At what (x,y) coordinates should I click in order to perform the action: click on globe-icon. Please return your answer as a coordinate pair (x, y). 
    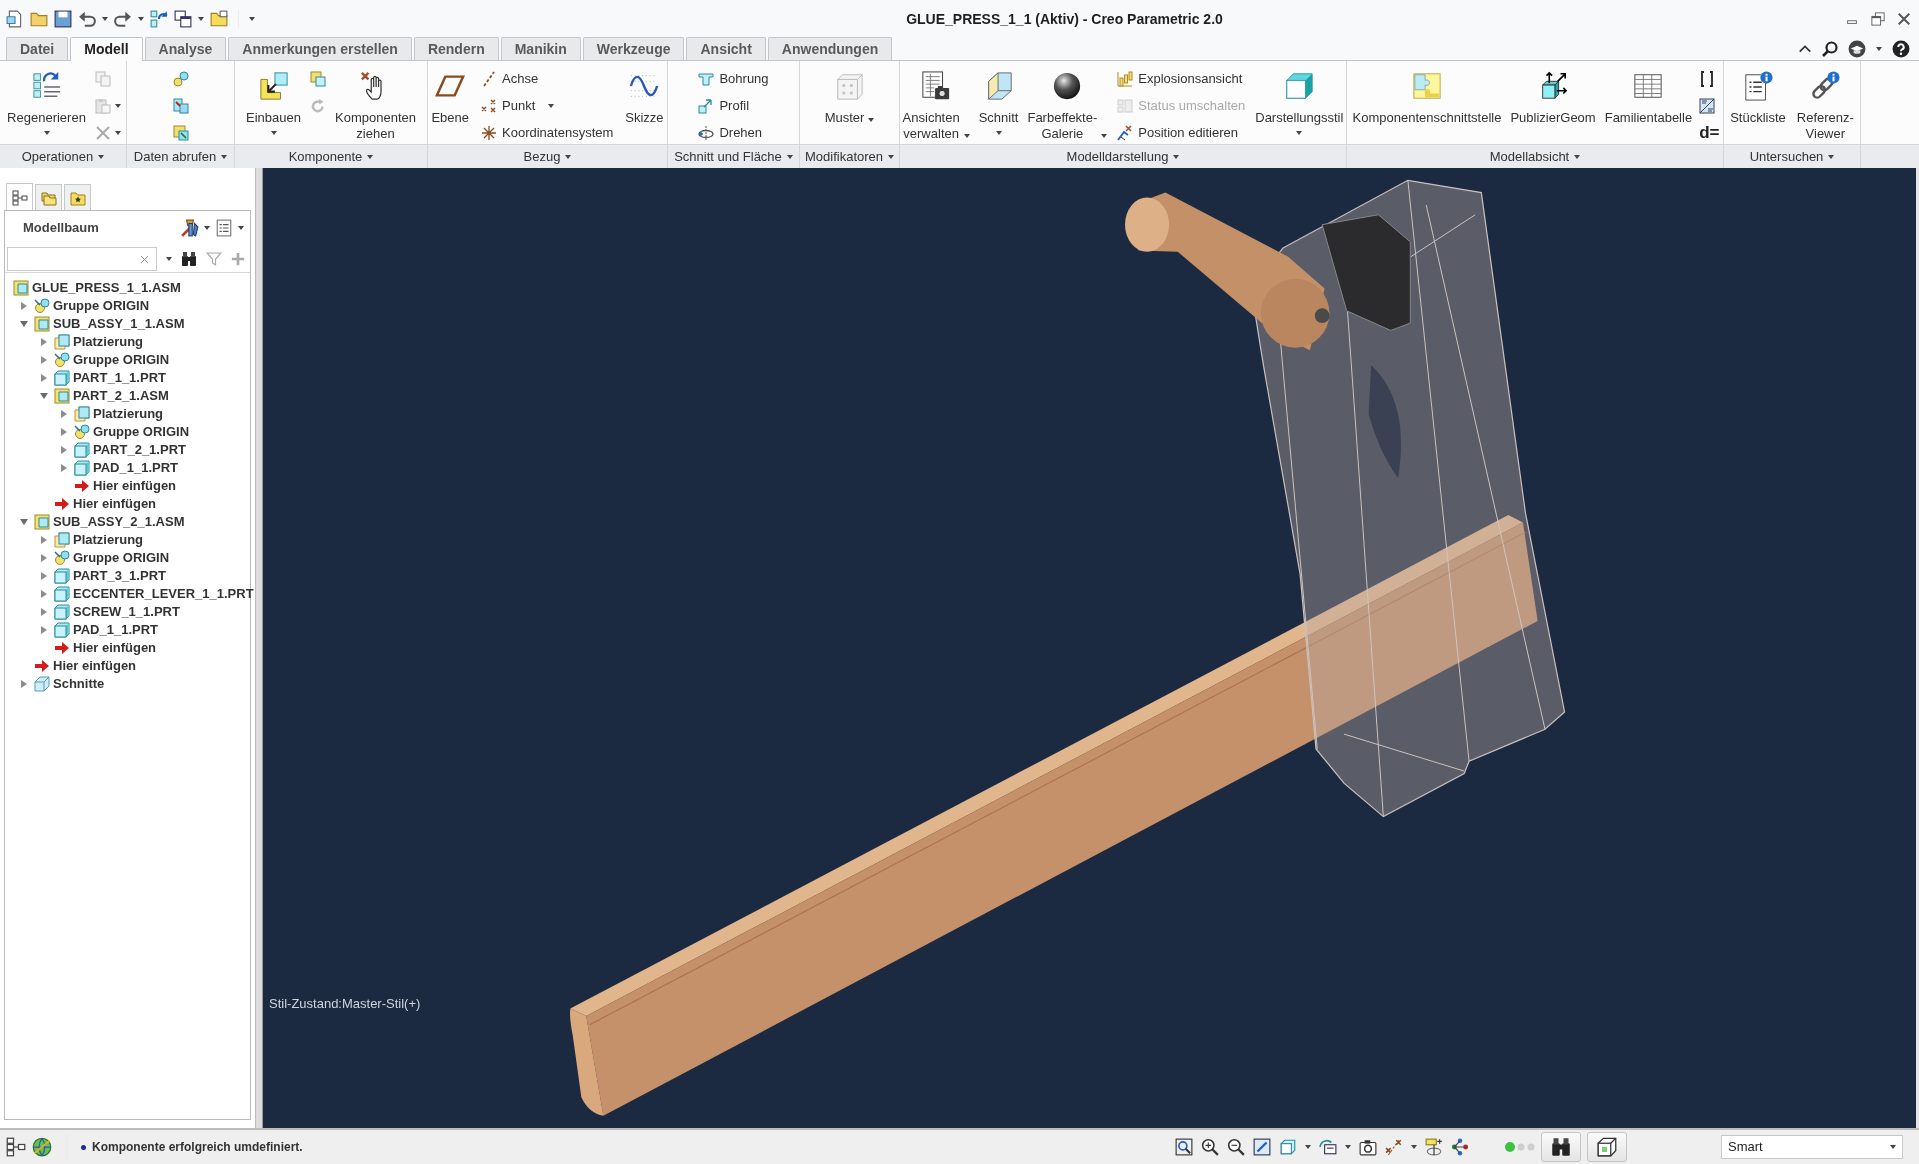
    Looking at the image, I should click on (42, 1147).